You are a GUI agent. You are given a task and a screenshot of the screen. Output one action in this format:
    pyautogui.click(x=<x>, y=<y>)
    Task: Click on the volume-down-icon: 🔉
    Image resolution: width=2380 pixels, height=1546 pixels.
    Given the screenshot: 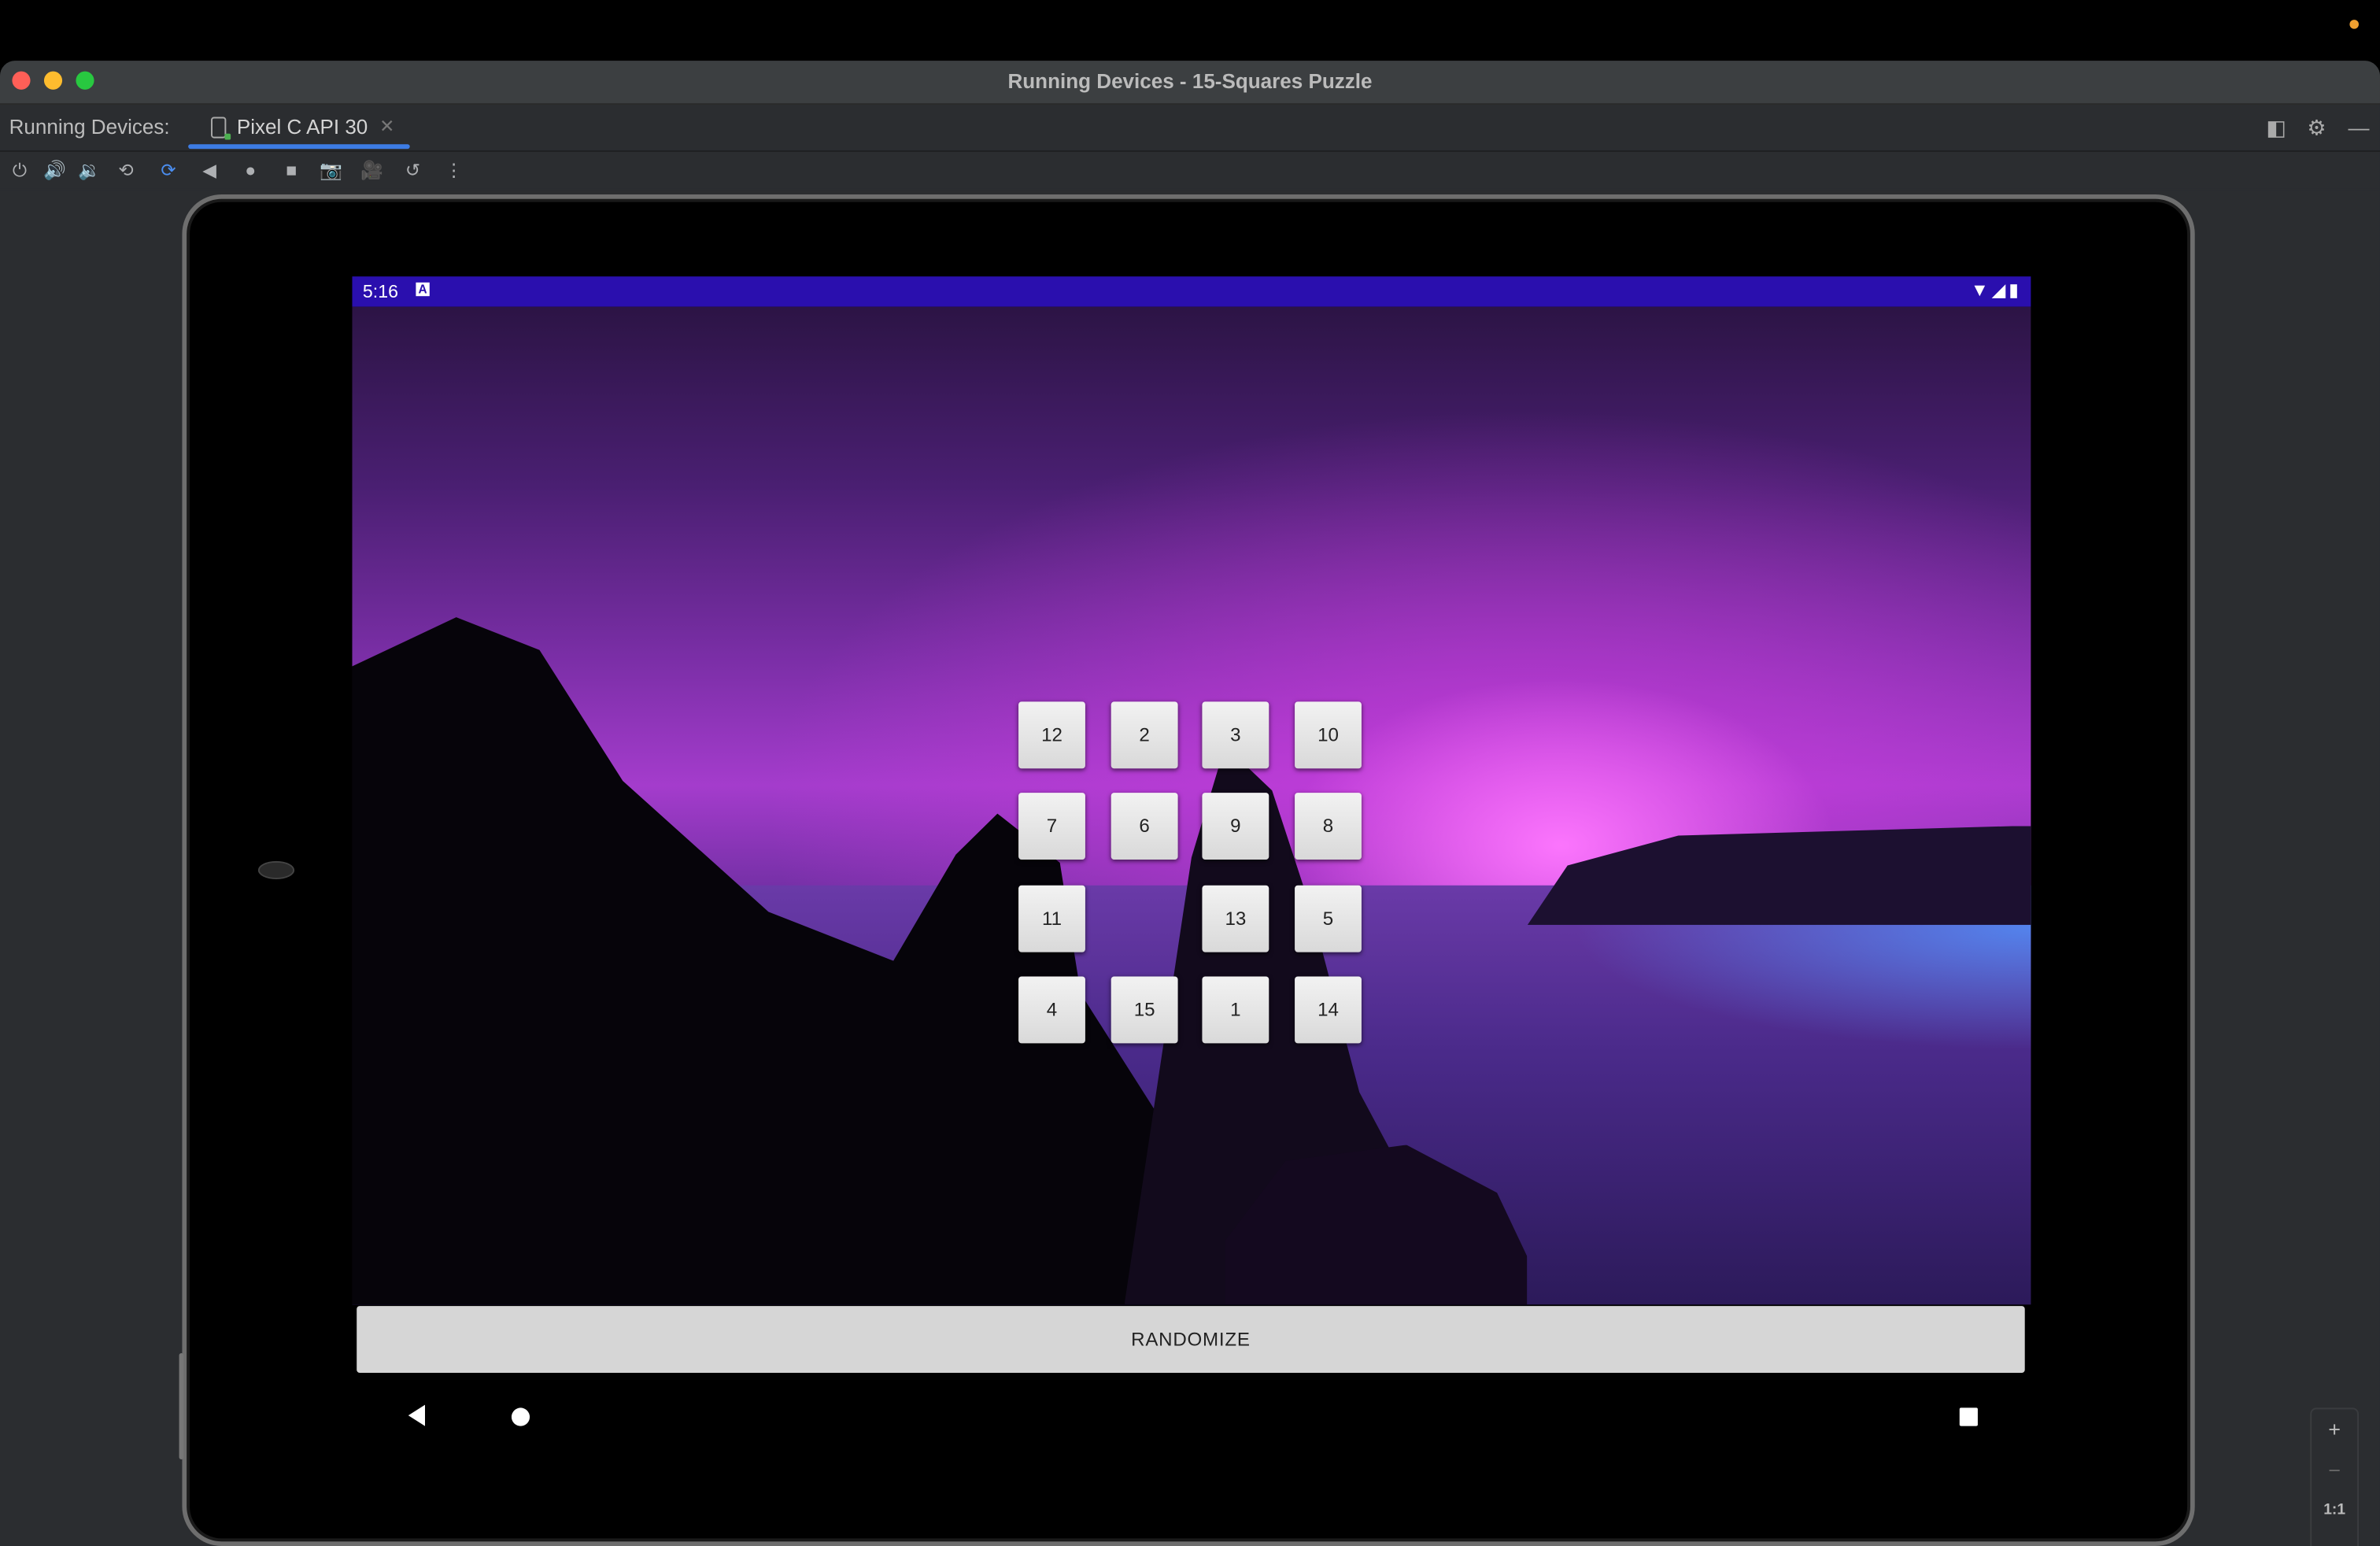 What is the action you would take?
    pyautogui.click(x=89, y=170)
    